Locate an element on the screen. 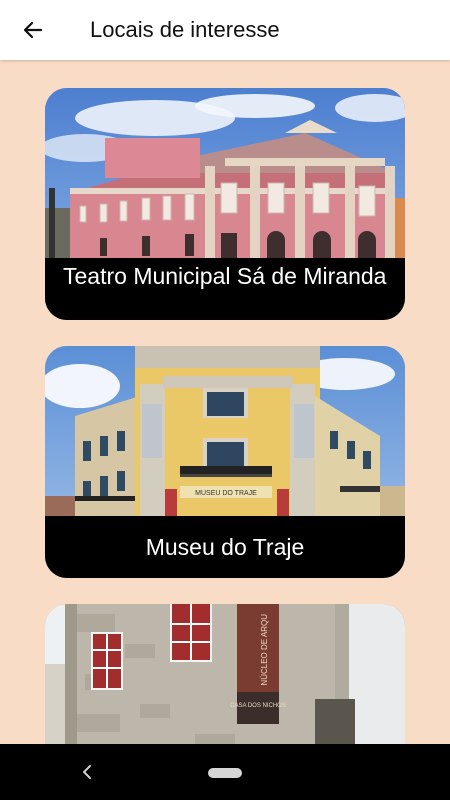  museu-sign: MUSEU DO TRAJE is located at coordinates (226, 493).